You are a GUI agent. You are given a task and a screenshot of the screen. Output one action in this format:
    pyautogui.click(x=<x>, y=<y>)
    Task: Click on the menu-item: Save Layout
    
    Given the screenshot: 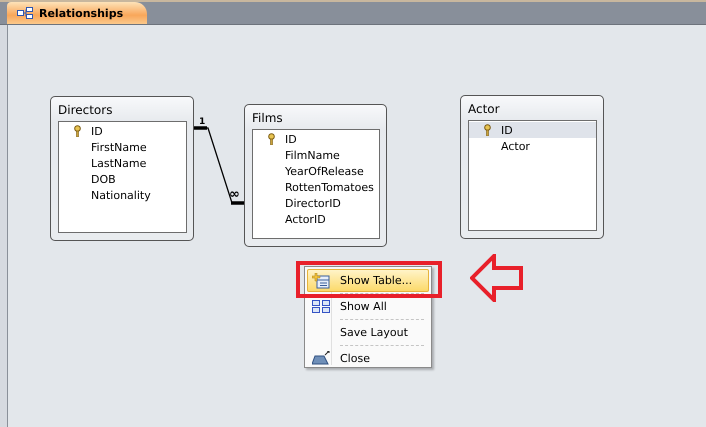 What is the action you would take?
    pyautogui.click(x=368, y=332)
    